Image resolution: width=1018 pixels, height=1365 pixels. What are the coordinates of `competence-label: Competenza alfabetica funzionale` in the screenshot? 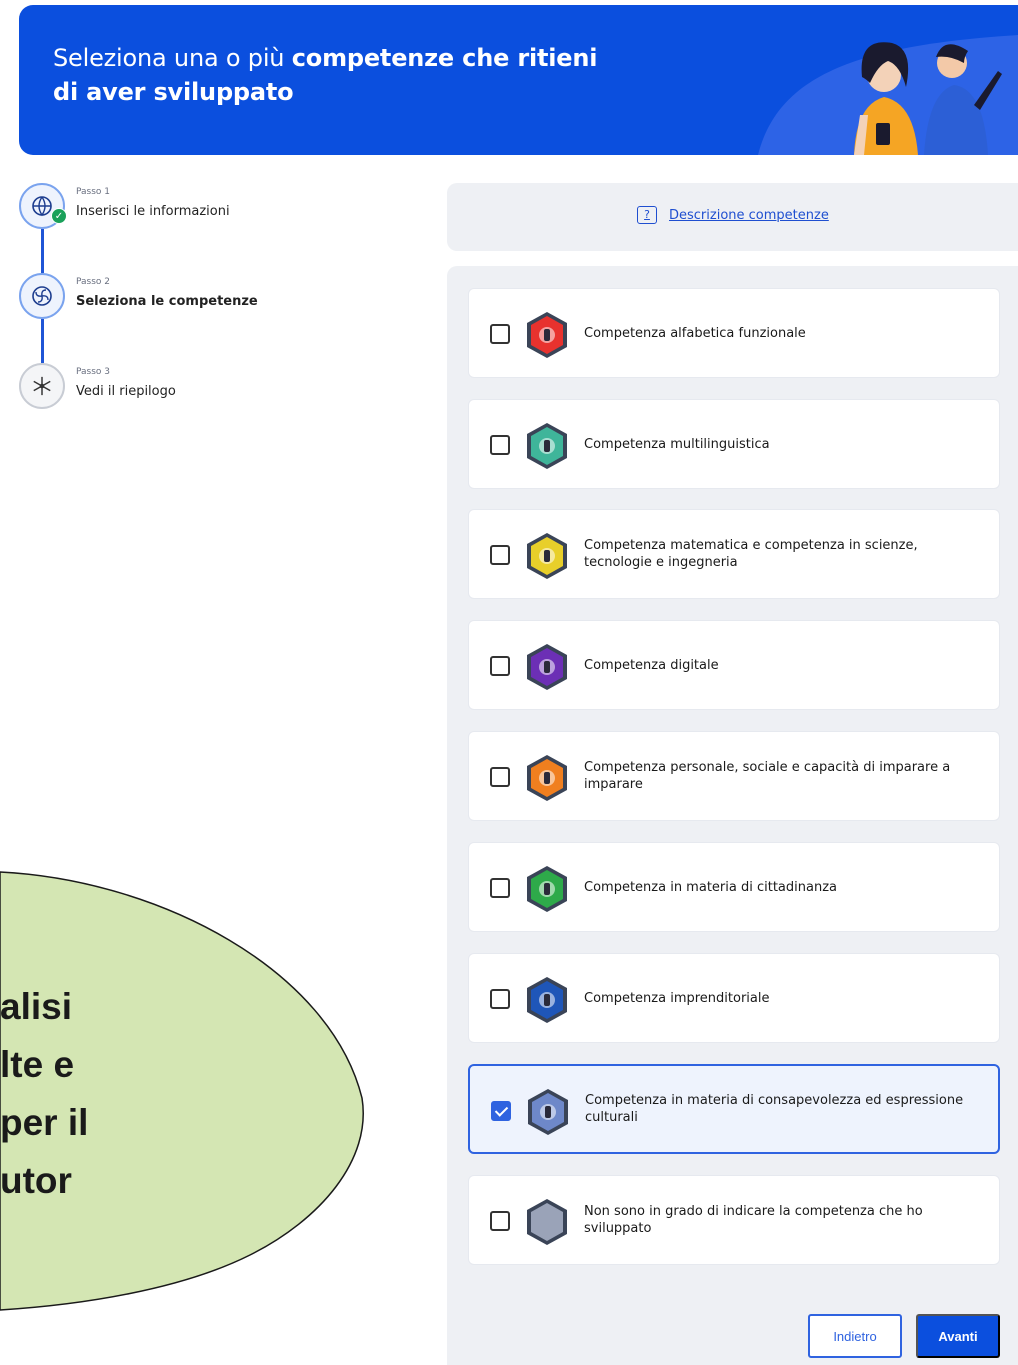 It's located at (695, 333).